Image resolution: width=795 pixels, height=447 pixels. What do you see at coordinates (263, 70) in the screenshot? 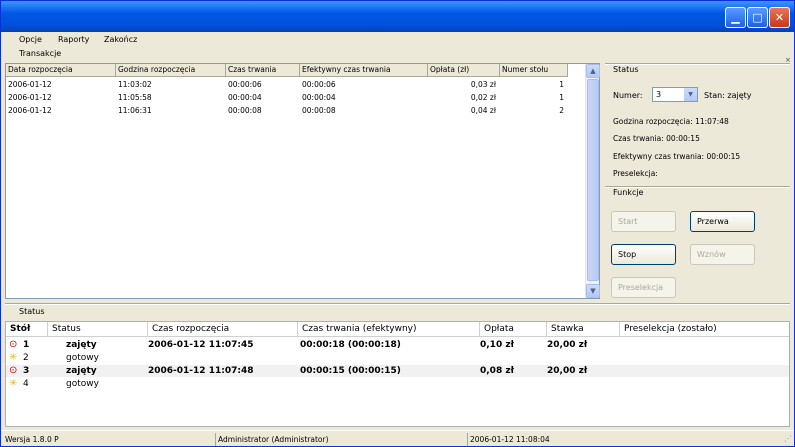
I see `col-header-duration: Czas trwania` at bounding box center [263, 70].